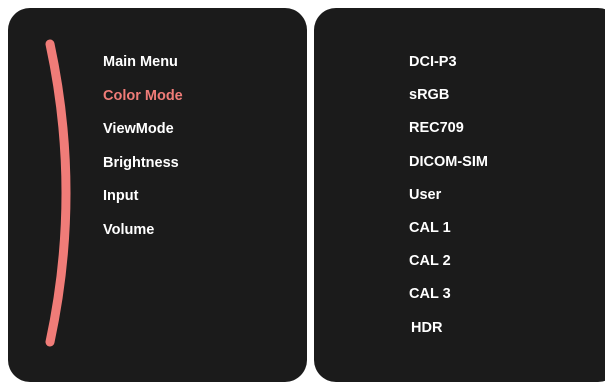 This screenshot has height=382, width=605. I want to click on menu-item-volume: Volume, so click(143, 231).